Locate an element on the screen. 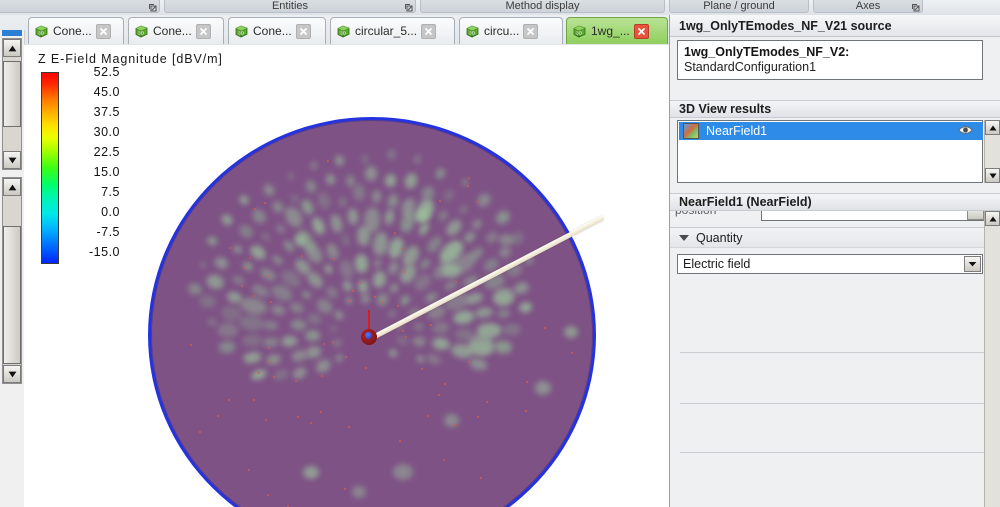 The height and width of the screenshot is (507, 1000). chevron-down-icon is located at coordinates (972, 264).